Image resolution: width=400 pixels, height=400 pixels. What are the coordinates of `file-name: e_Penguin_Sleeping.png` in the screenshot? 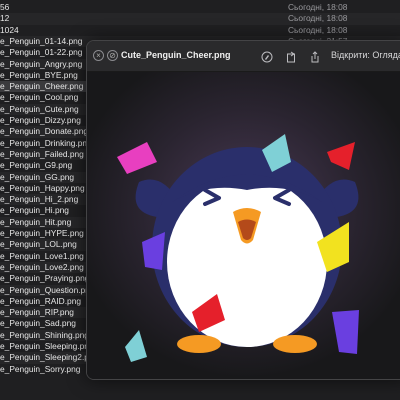 It's located at (47, 346).